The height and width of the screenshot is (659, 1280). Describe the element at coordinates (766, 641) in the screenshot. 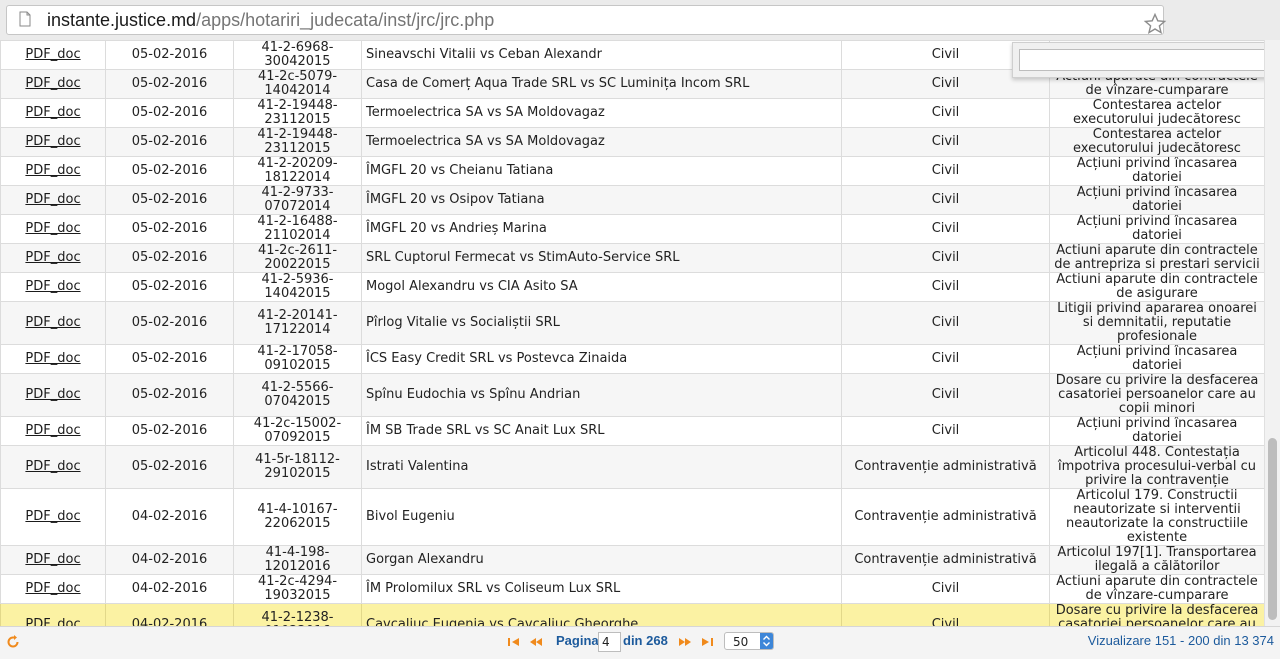

I see `chevron-updown-icon` at that location.